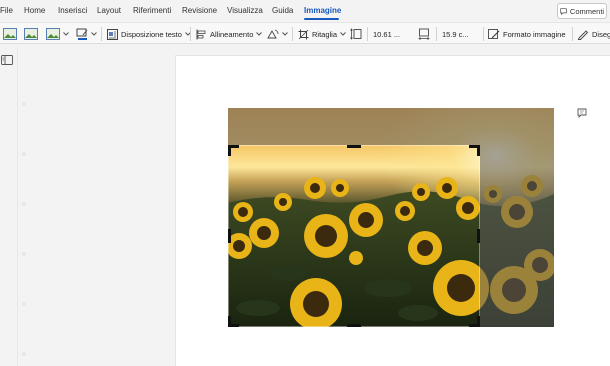  I want to click on wrap-text-label: Disposizione testo, so click(151, 34).